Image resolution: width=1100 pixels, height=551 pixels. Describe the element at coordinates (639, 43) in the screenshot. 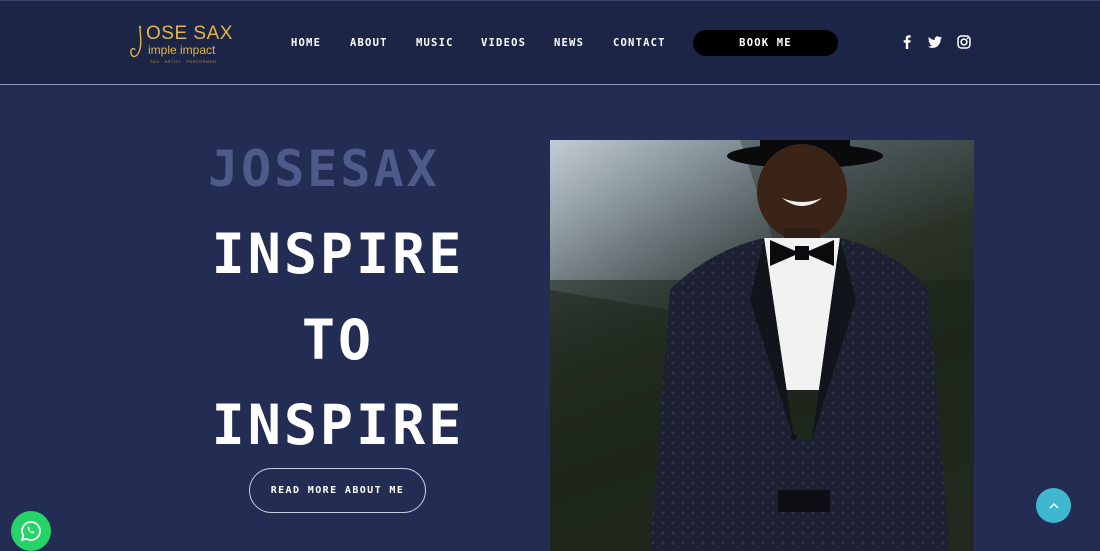

I see `nav-contact: CONTACT` at that location.